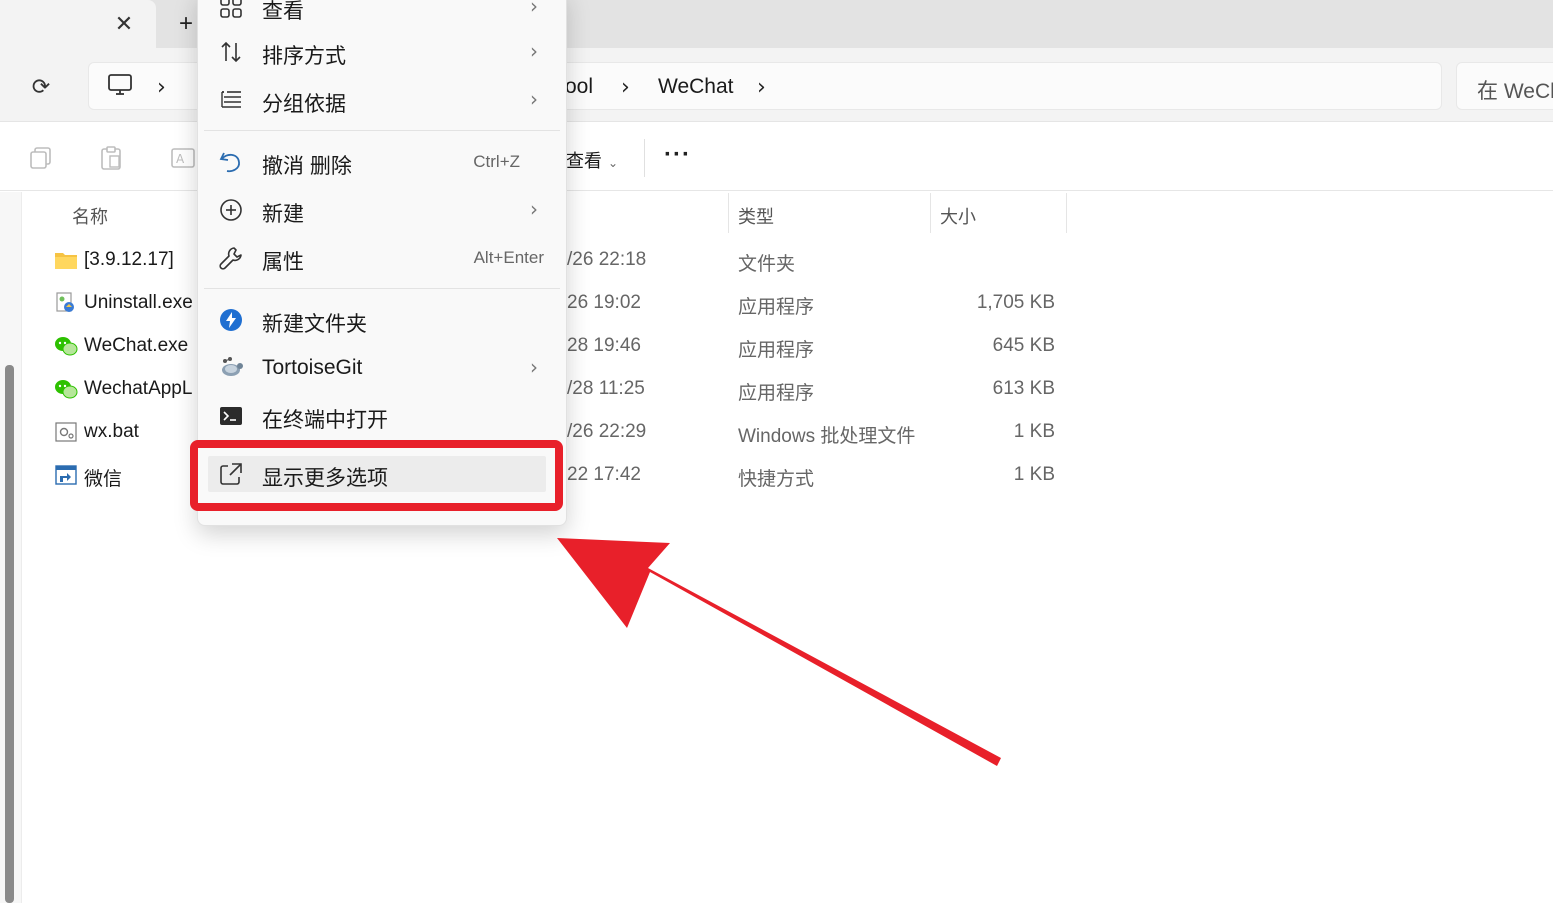 This screenshot has width=1553, height=903. I want to click on menu-item-new: 新建 ›, so click(382, 210).